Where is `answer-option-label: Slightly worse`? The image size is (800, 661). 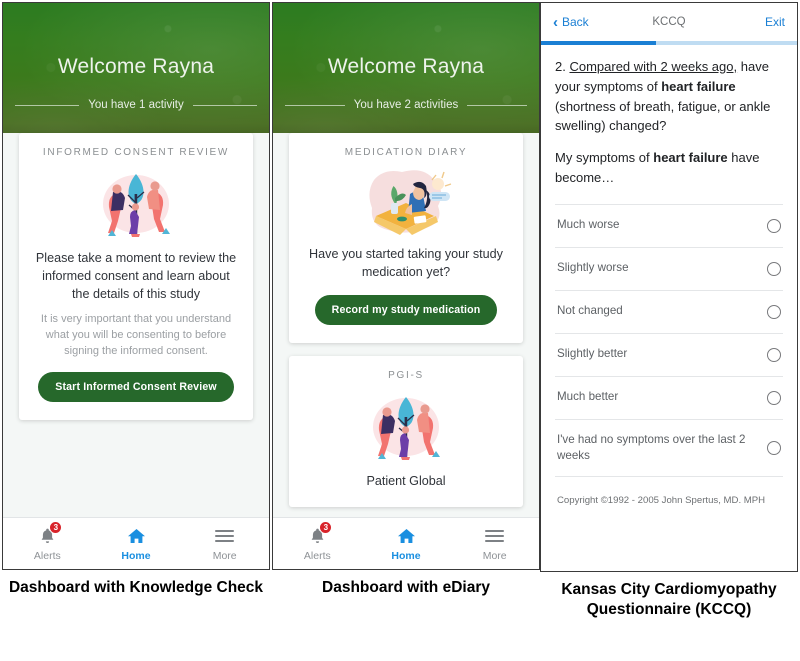
answer-option-label: Slightly worse is located at coordinates (593, 268).